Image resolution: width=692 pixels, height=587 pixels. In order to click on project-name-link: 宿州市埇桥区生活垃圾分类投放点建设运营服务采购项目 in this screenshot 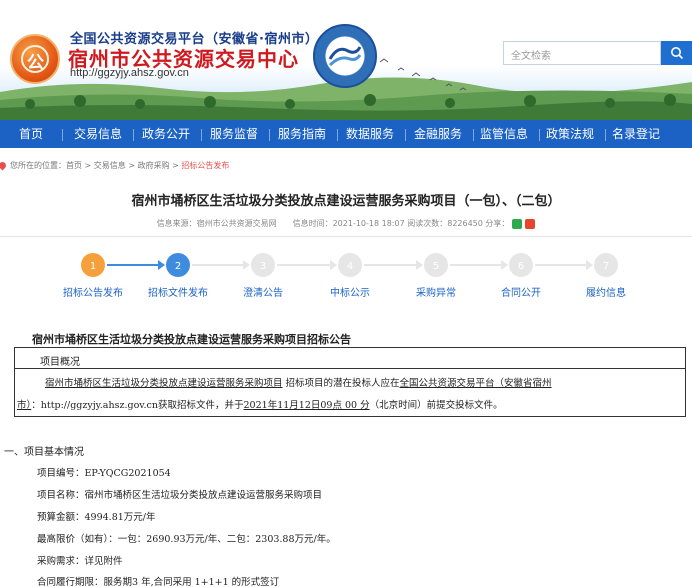, I will do `click(164, 383)`.